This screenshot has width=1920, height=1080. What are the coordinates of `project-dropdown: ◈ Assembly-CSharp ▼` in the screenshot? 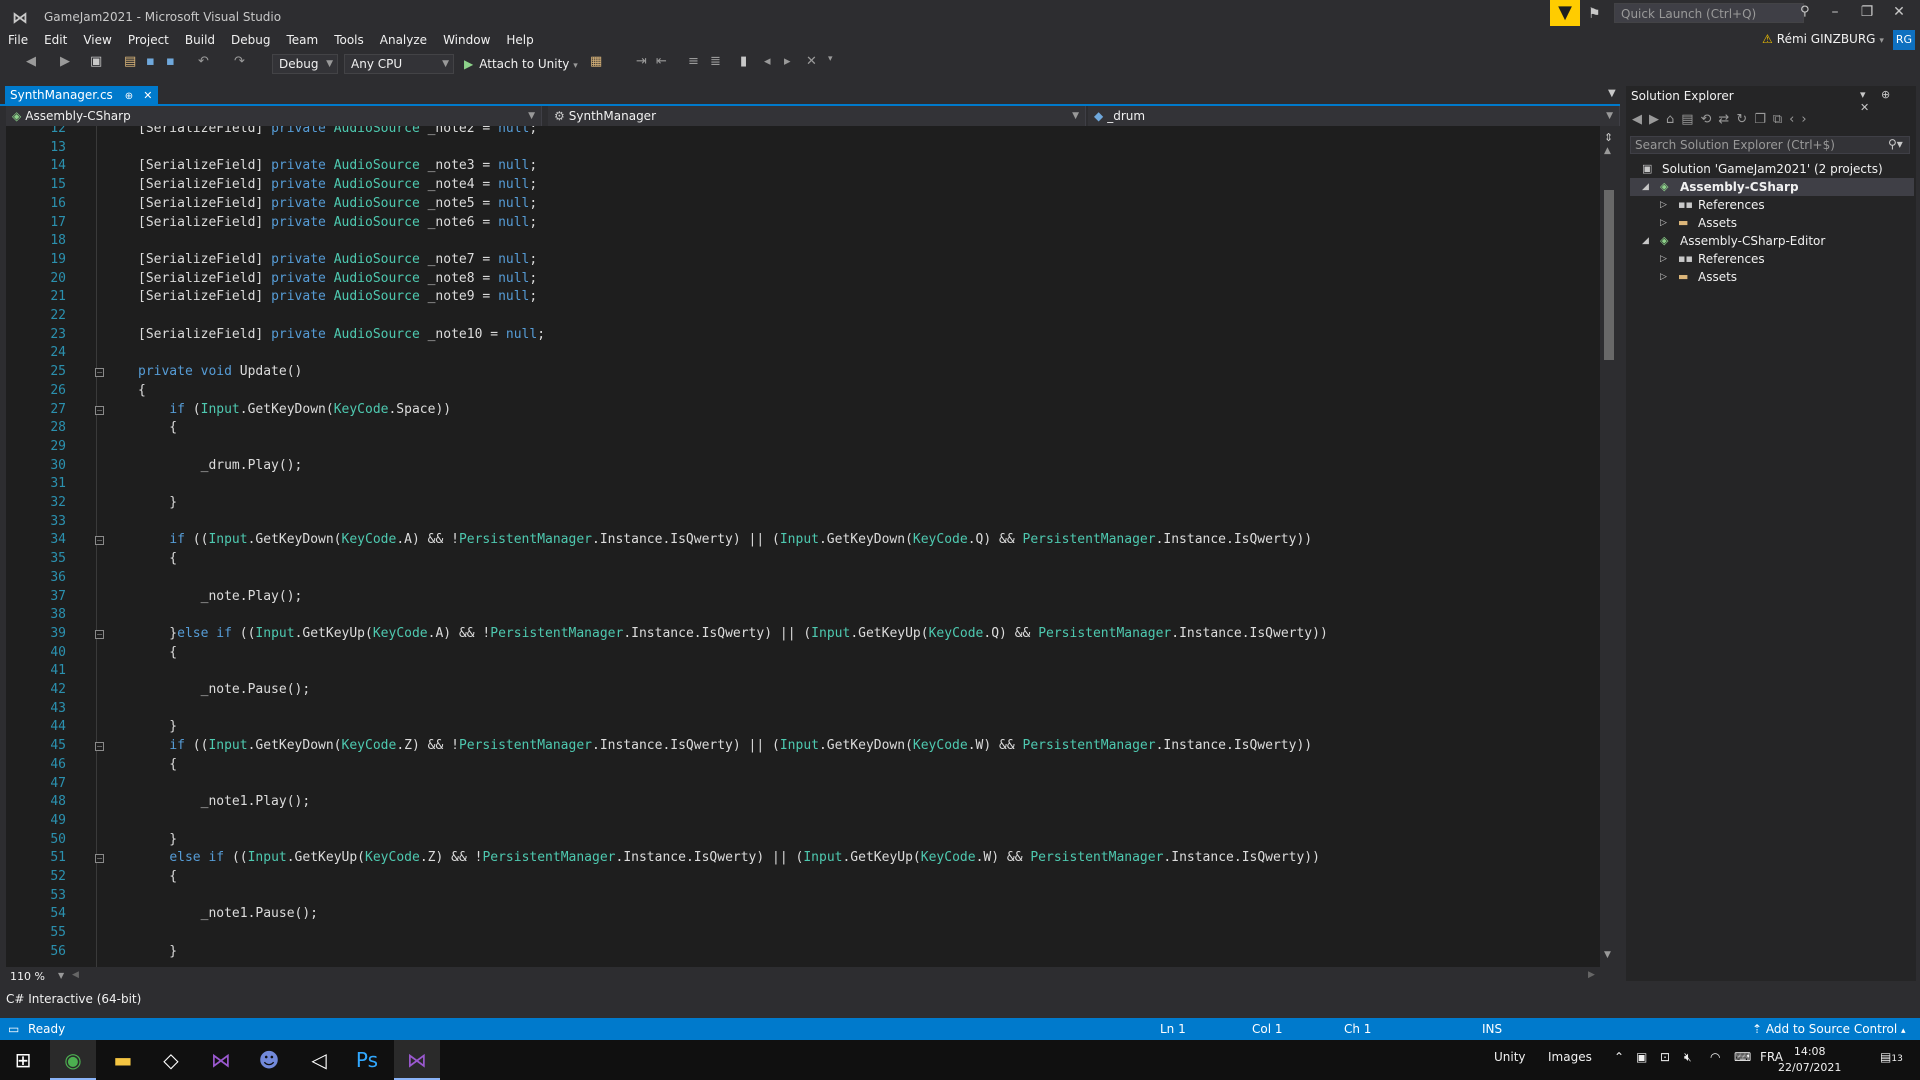 It's located at (274, 116).